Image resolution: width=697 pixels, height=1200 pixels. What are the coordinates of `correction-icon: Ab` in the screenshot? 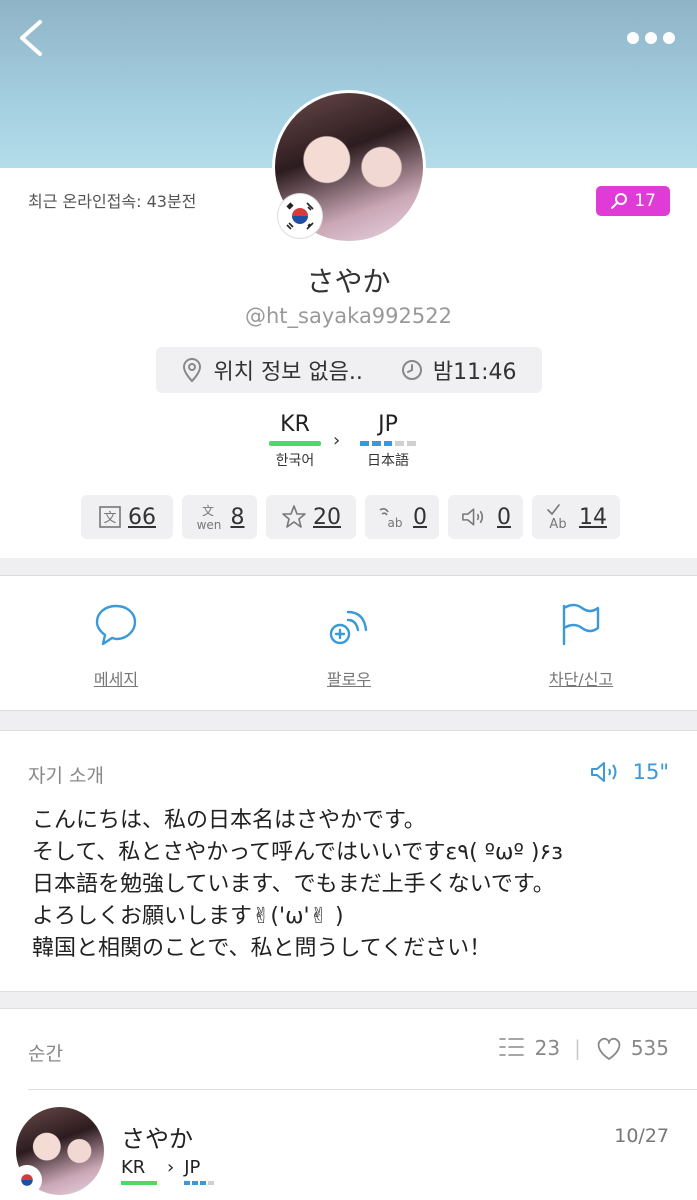 It's located at (557, 517).